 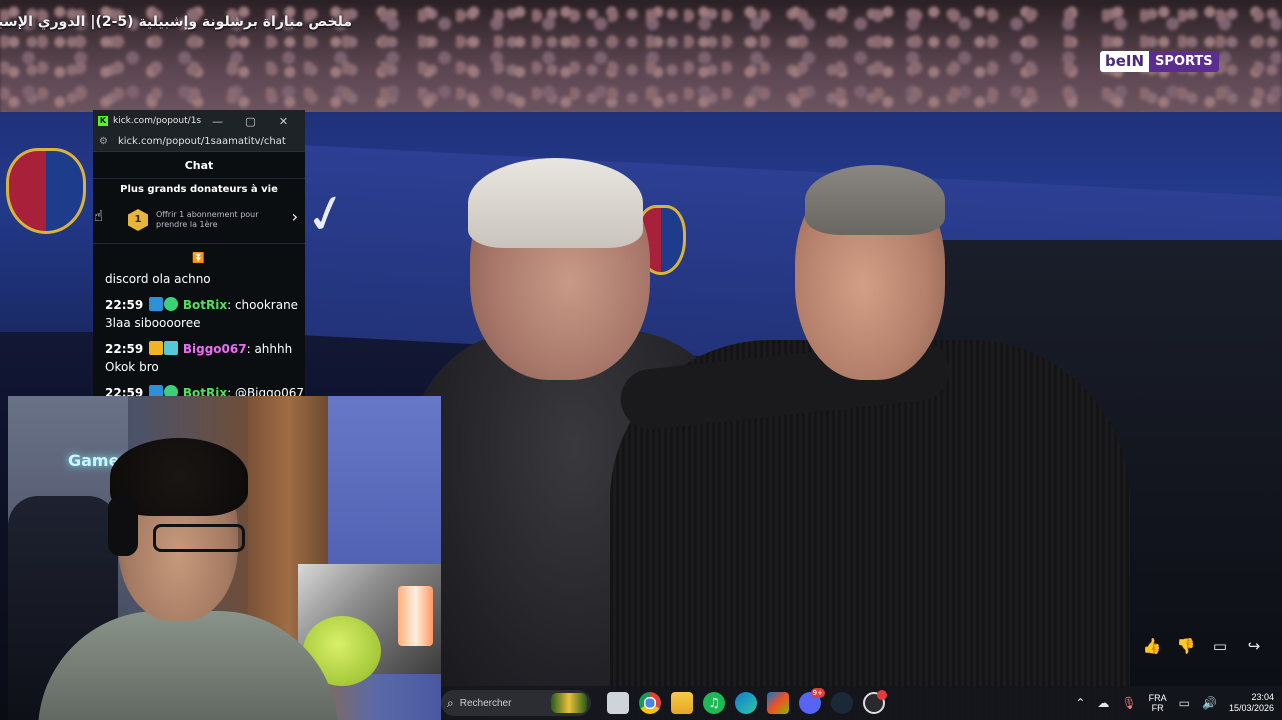 What do you see at coordinates (1220, 646) in the screenshot?
I see `comment-icon: ▭` at bounding box center [1220, 646].